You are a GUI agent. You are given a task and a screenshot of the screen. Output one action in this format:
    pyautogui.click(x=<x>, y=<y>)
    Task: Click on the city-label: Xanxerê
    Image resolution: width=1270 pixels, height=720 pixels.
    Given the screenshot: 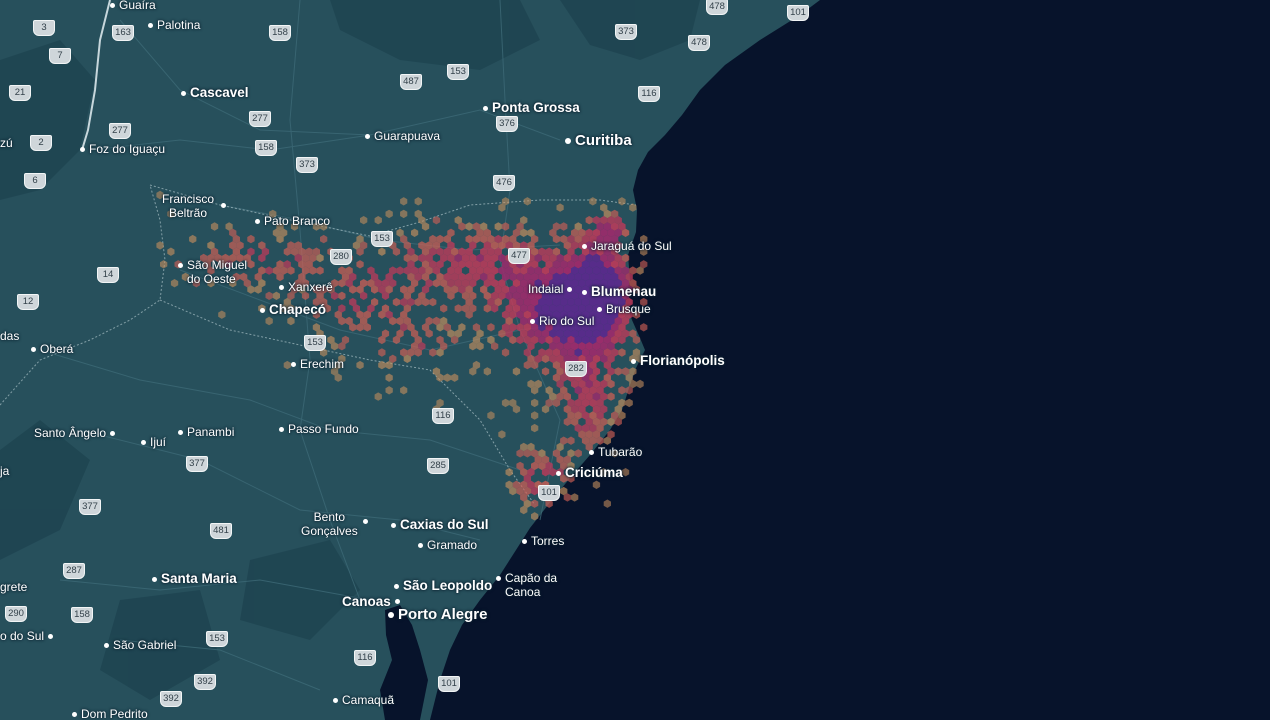 What is the action you would take?
    pyautogui.click(x=306, y=287)
    